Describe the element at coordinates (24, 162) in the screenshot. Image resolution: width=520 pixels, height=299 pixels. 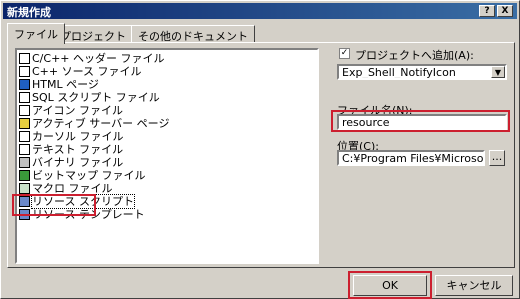
I see `binary-file-icon` at that location.